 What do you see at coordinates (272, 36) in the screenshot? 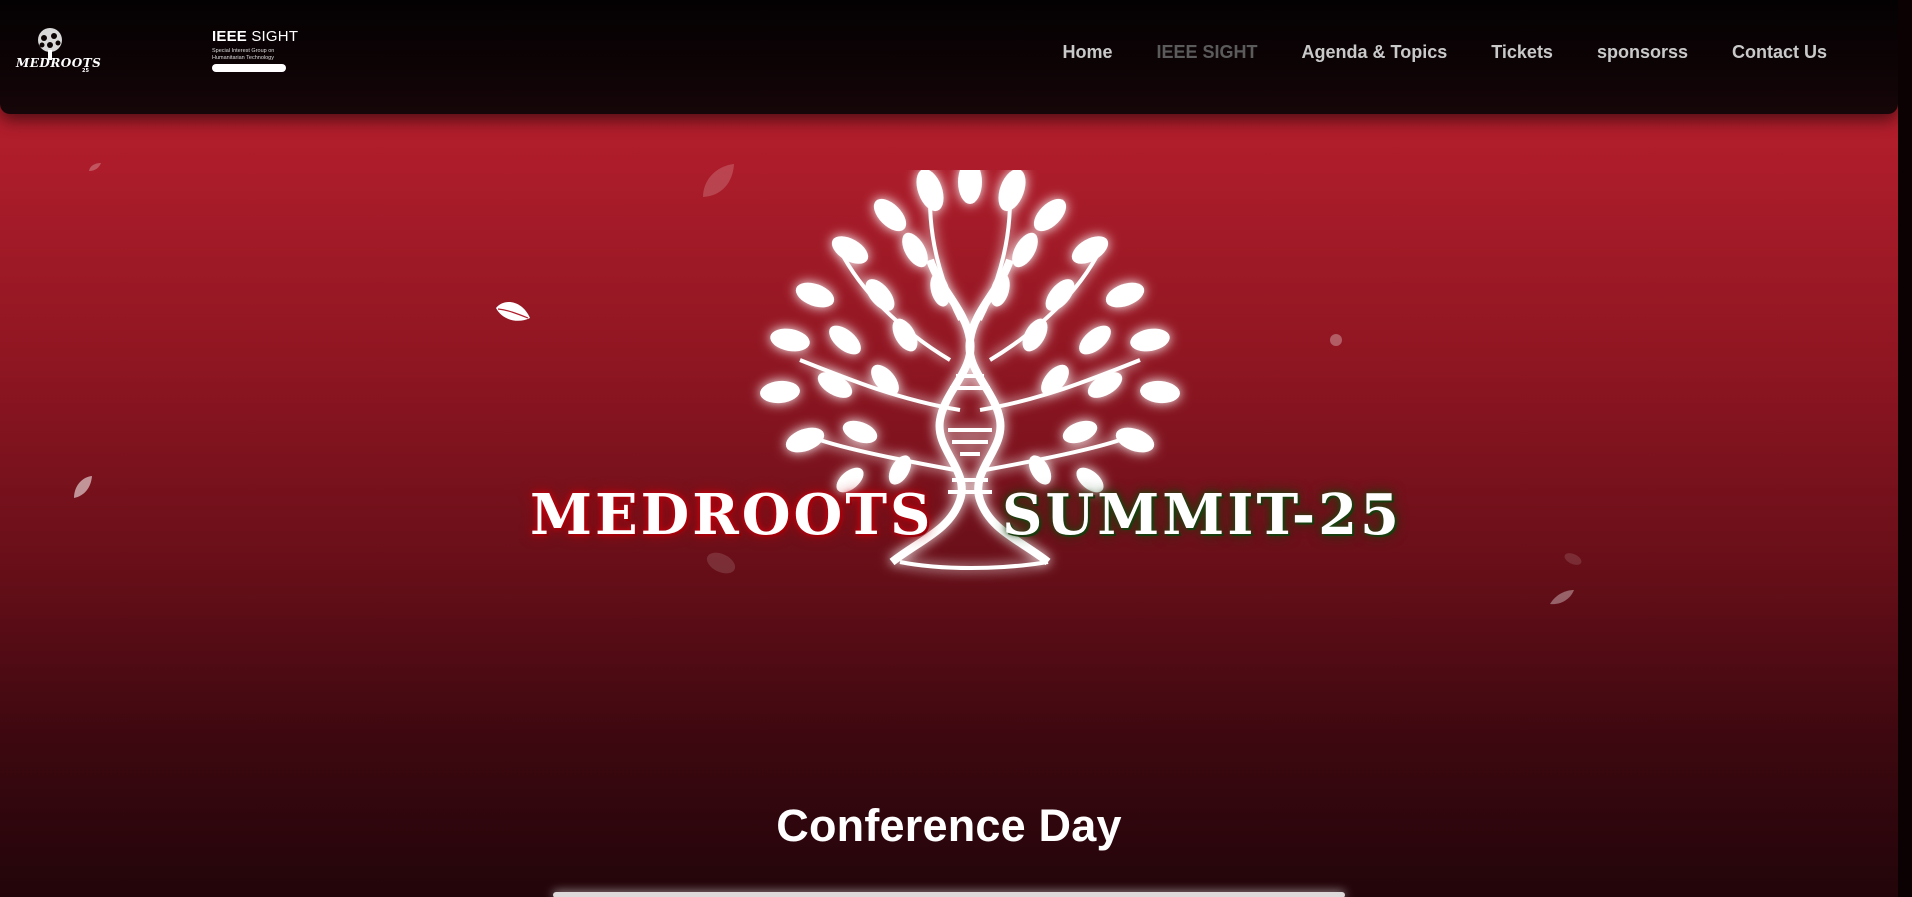
I see `ieee-sight-title-light: SIGHT` at bounding box center [272, 36].